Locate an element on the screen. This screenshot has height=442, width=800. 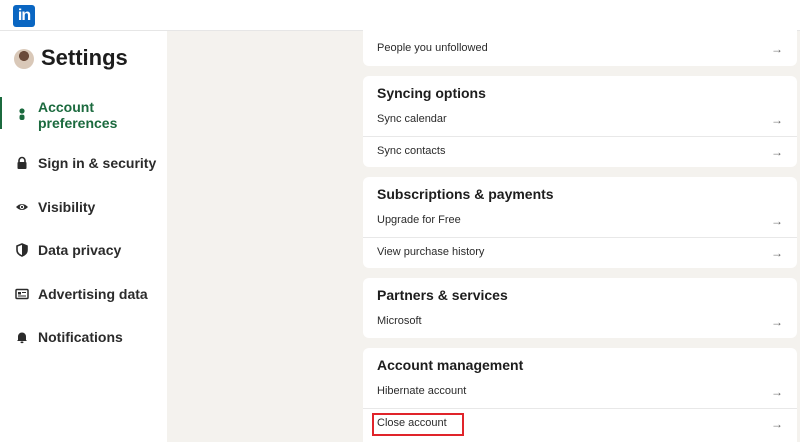
sidebar-item-data-privacy: Data privacy is located at coordinates (83, 251).